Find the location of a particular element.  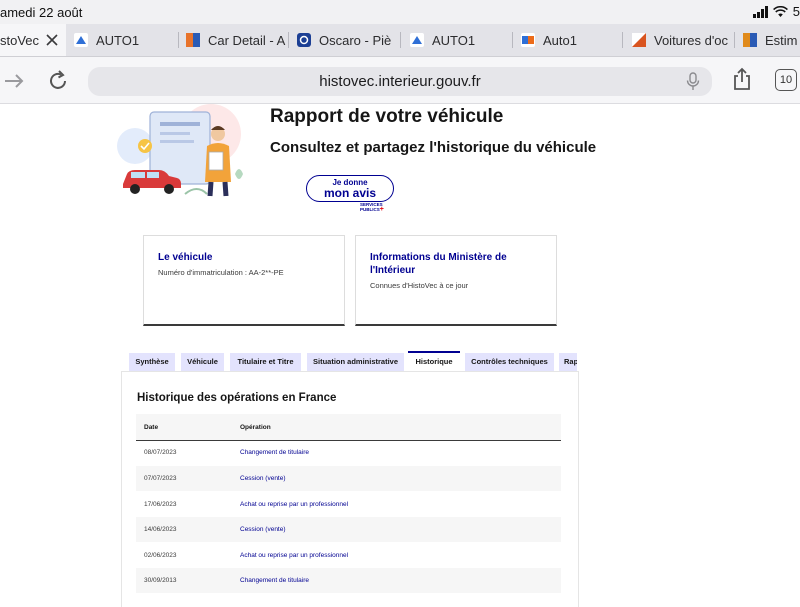

status-icons: 5 is located at coordinates (776, 11).